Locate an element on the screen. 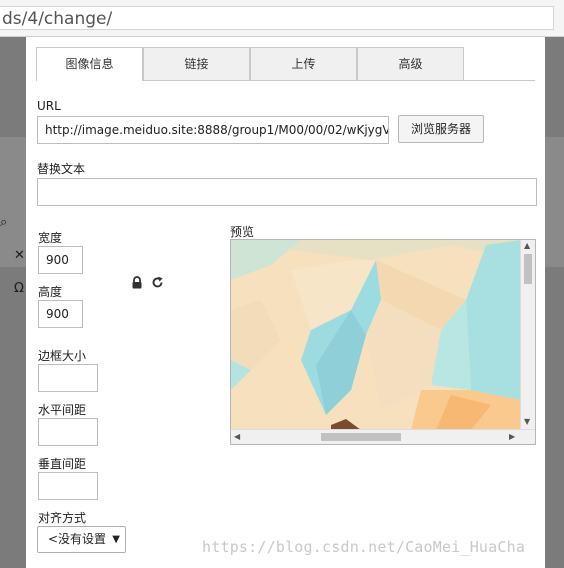 This screenshot has width=564, height=568. anchor-icon: Ω is located at coordinates (19, 288).